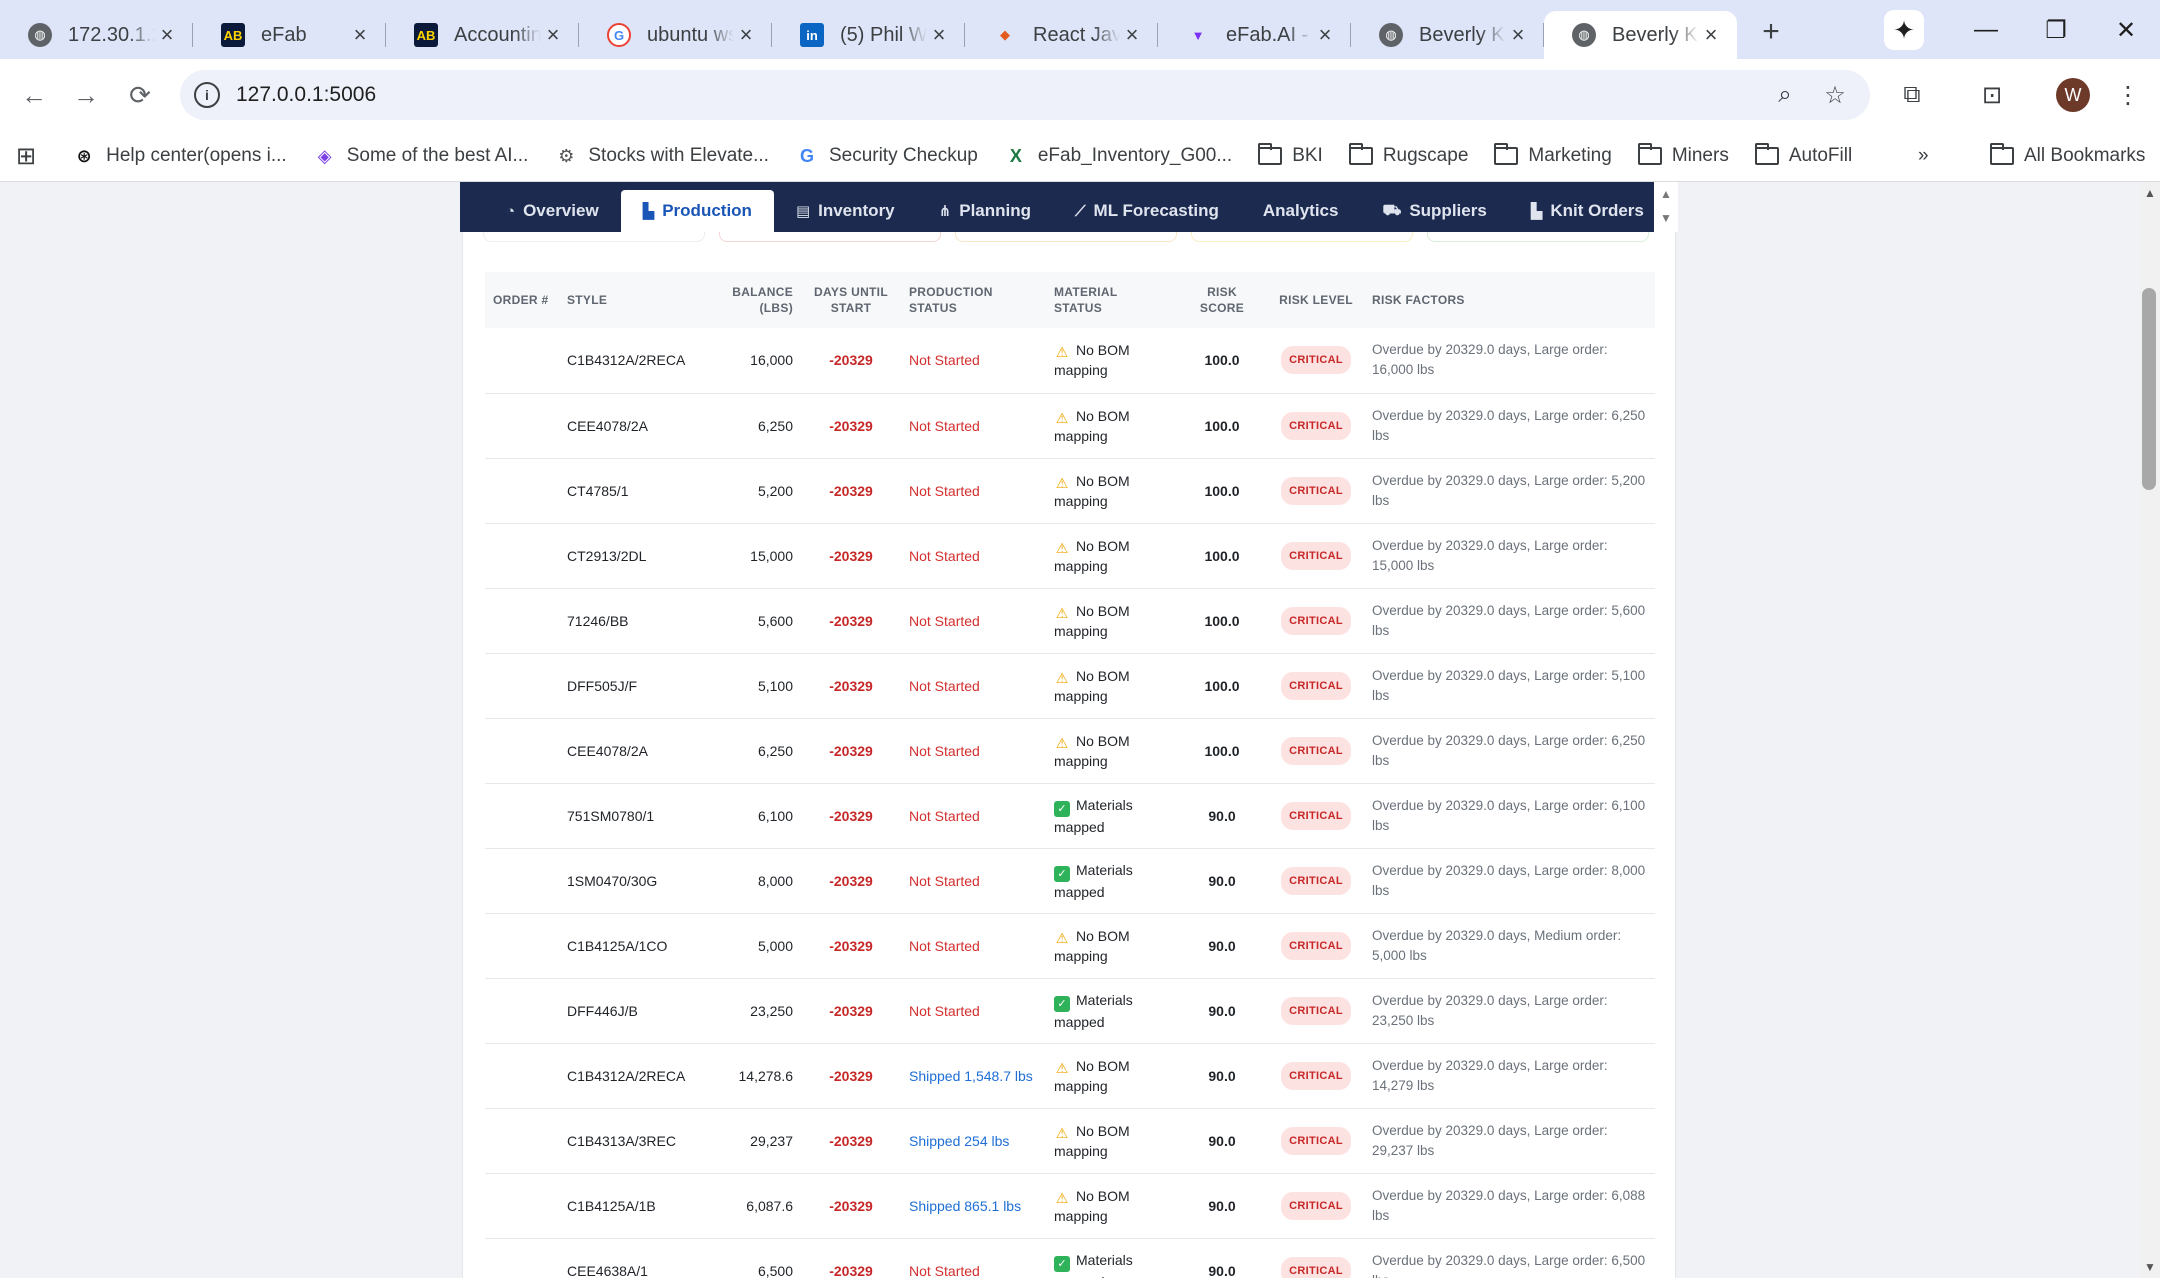  What do you see at coordinates (1222, 300) in the screenshot?
I see `header-risk-score: RISK SCORE` at bounding box center [1222, 300].